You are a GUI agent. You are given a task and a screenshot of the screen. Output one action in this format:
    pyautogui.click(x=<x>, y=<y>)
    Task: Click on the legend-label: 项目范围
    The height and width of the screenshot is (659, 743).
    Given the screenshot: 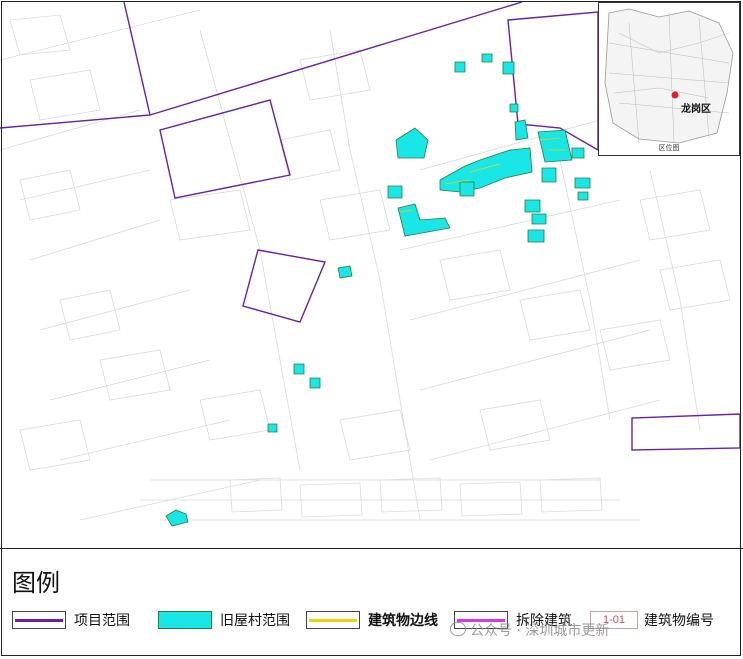 What is the action you would take?
    pyautogui.click(x=102, y=621)
    